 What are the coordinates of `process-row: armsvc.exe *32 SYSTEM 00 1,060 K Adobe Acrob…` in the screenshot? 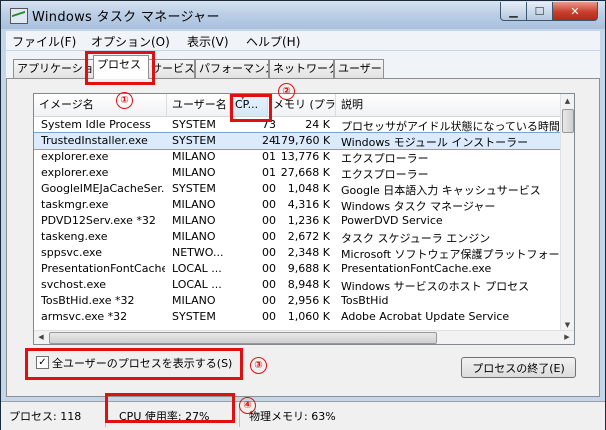 It's located at (298, 317).